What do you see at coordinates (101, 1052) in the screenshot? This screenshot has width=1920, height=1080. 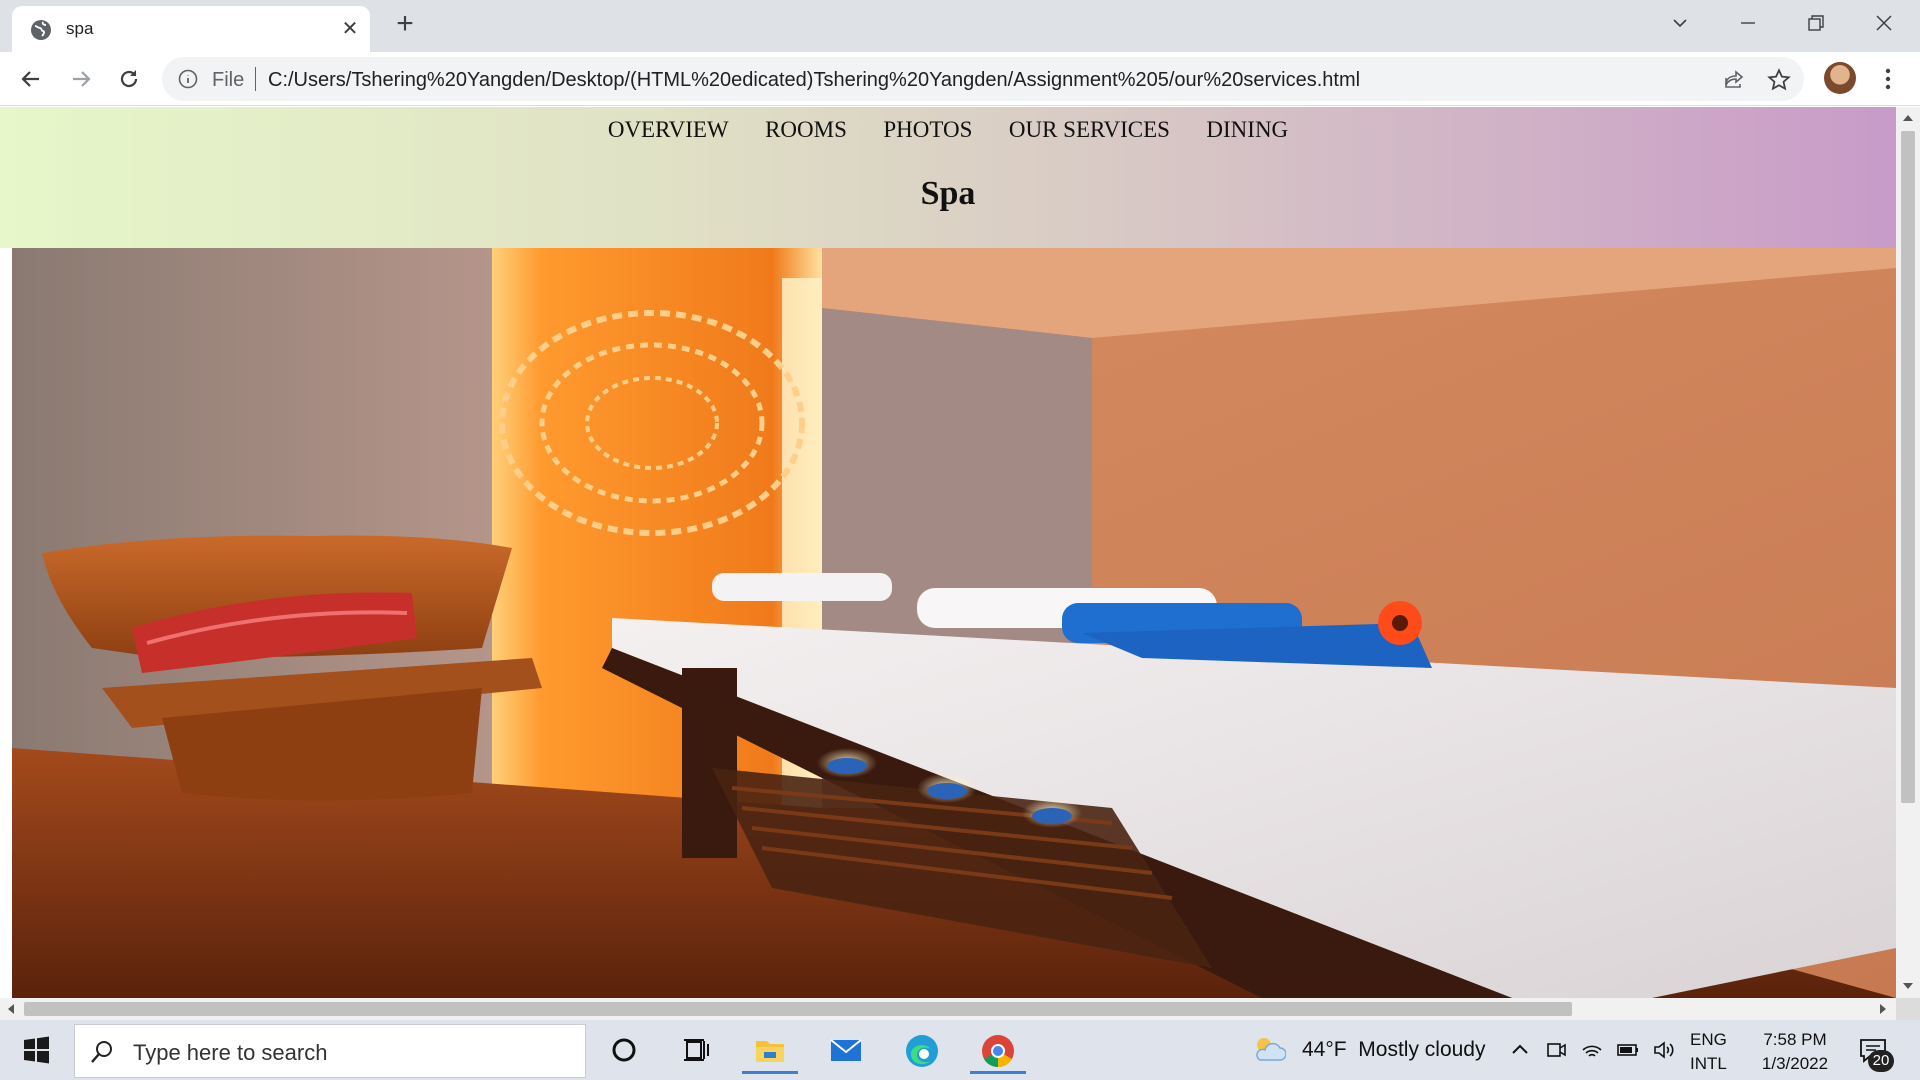 I see `search-icon` at bounding box center [101, 1052].